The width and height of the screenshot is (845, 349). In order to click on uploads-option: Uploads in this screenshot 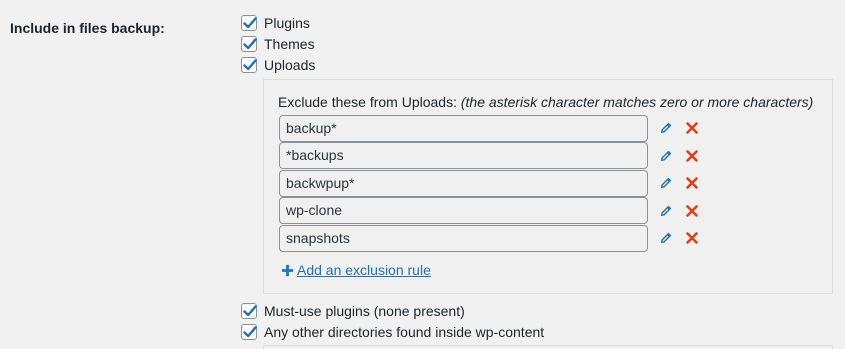, I will do `click(278, 65)`.